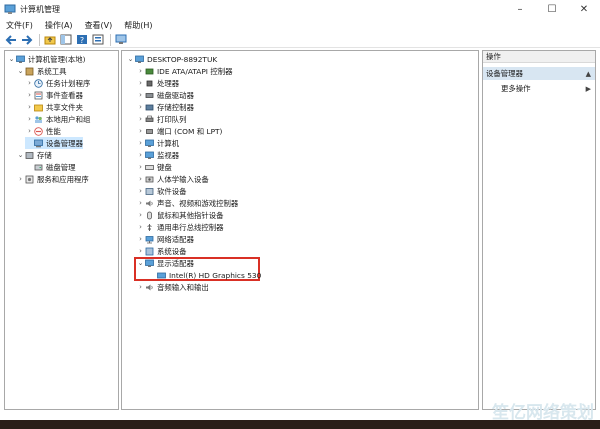  What do you see at coordinates (149, 179) in the screenshot?
I see `hid-icon` at bounding box center [149, 179].